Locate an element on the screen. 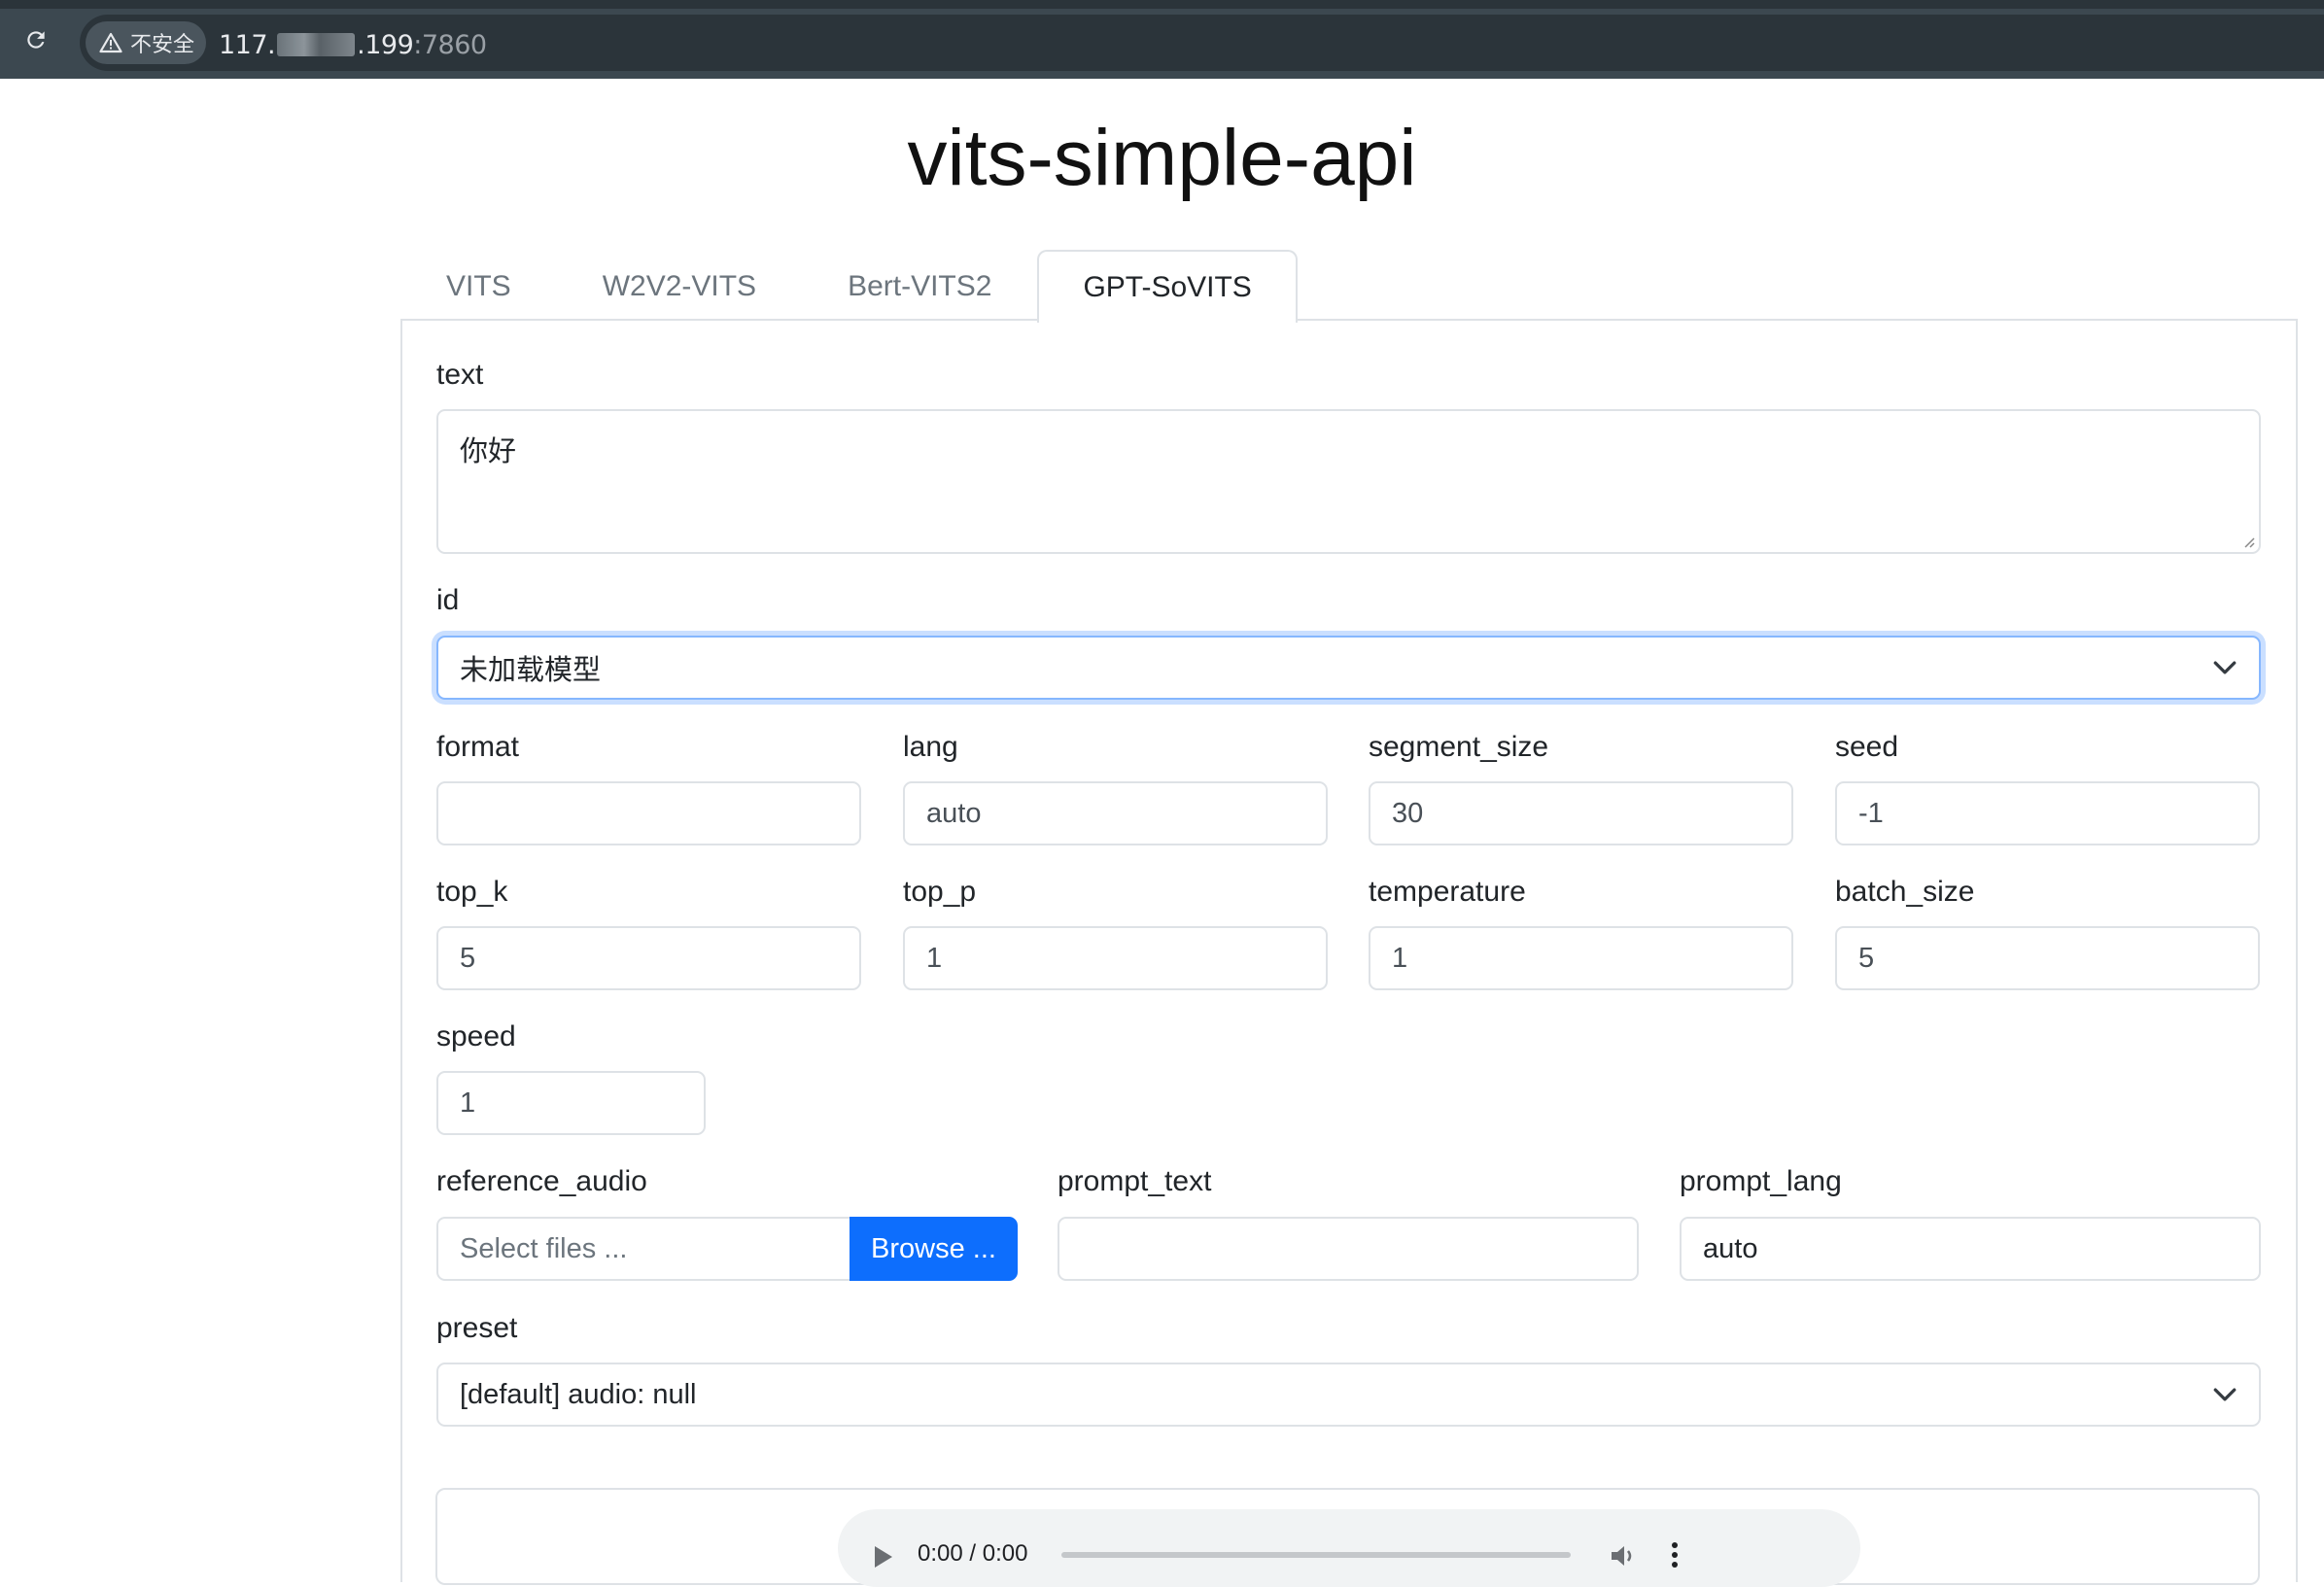  top-k-label: top_k is located at coordinates (472, 892).